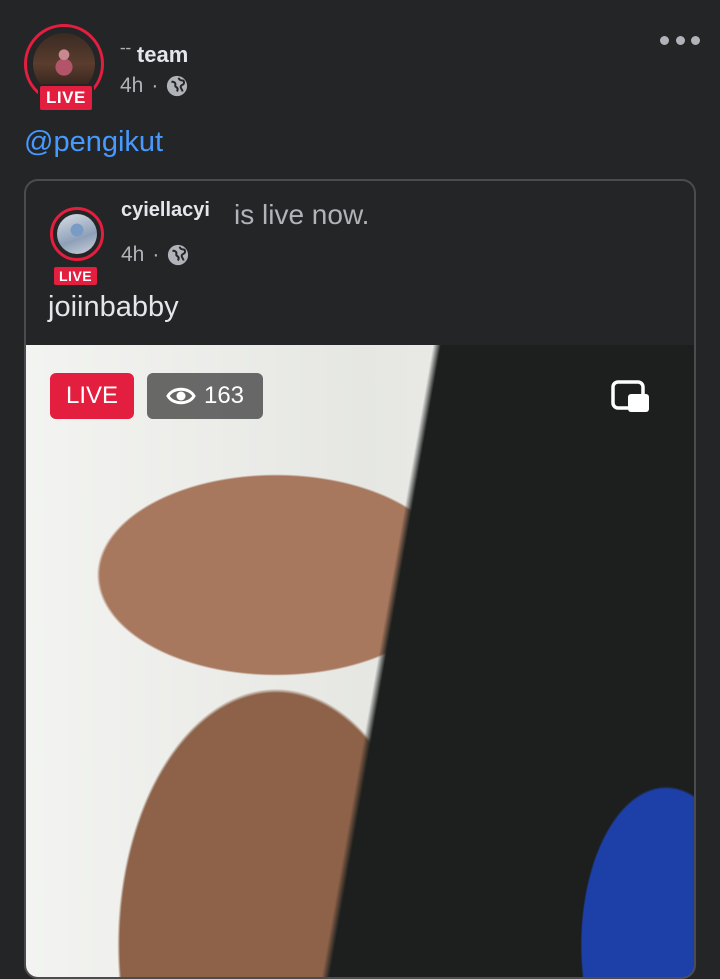  What do you see at coordinates (131, 86) in the screenshot?
I see `post-time: 4h` at bounding box center [131, 86].